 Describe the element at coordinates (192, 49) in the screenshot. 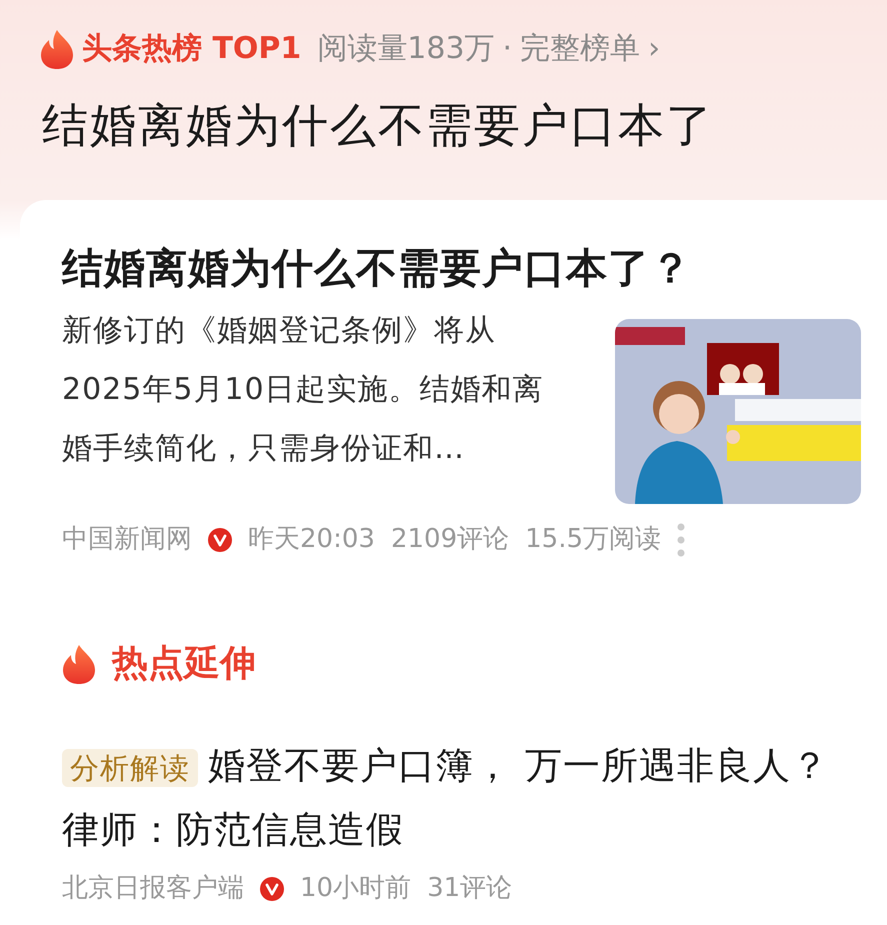

I see `hot-list-label: 头条热榜 TOP1` at that location.